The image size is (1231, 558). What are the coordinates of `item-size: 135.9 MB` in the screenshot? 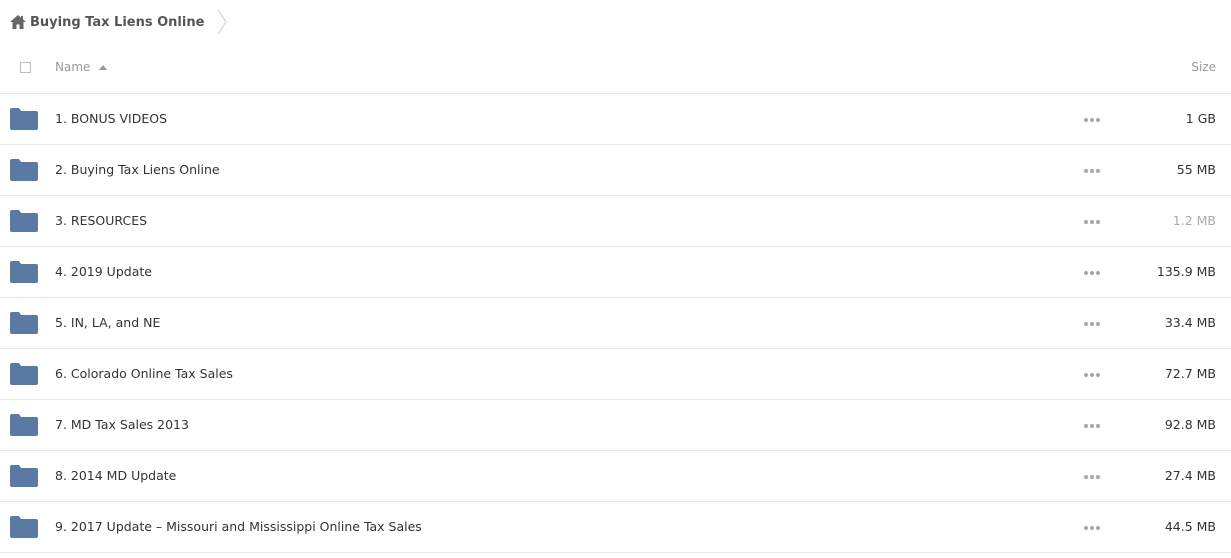 It's located at (1186, 271).